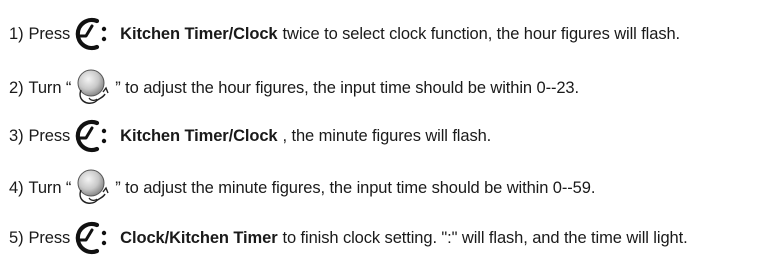 The height and width of the screenshot is (265, 766). What do you see at coordinates (16, 135) in the screenshot?
I see `step-number: 3)` at bounding box center [16, 135].